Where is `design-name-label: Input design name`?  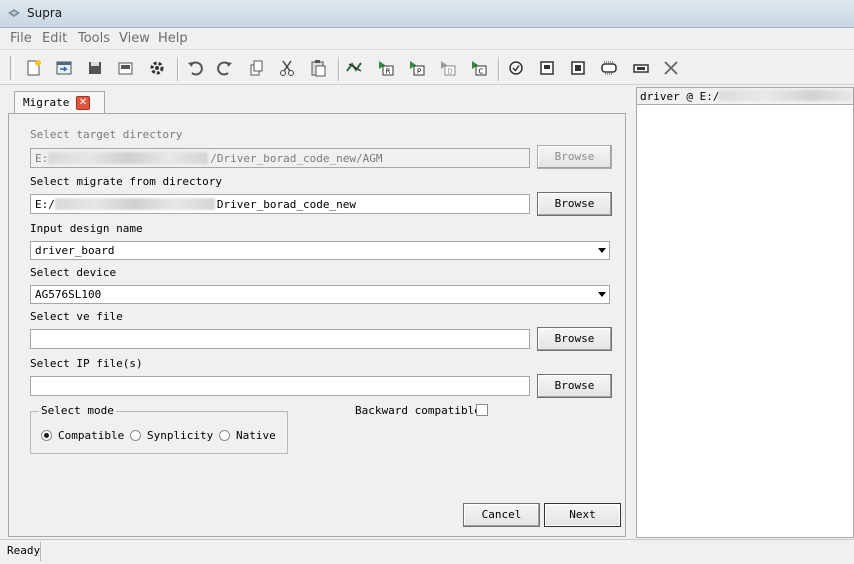 design-name-label: Input design name is located at coordinates (86, 228).